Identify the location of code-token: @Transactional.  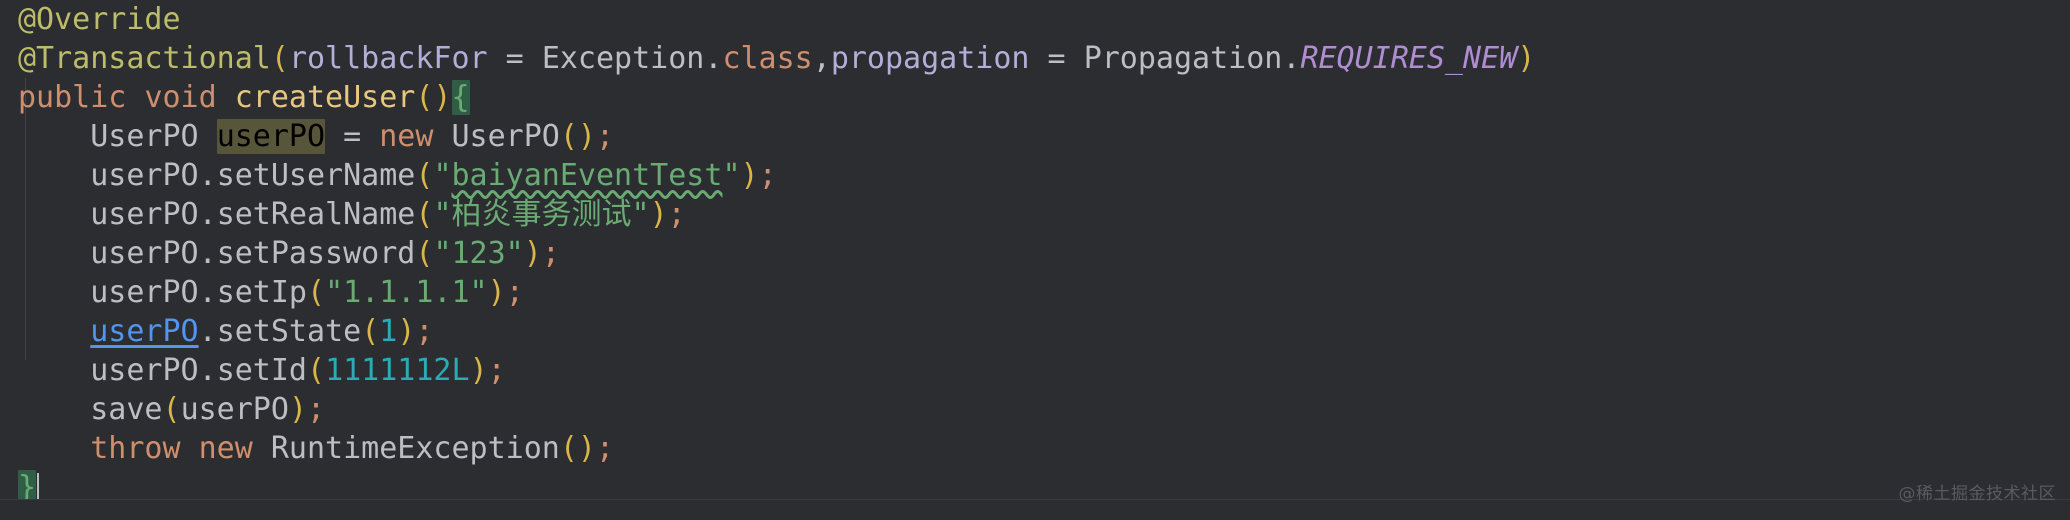
(144, 58).